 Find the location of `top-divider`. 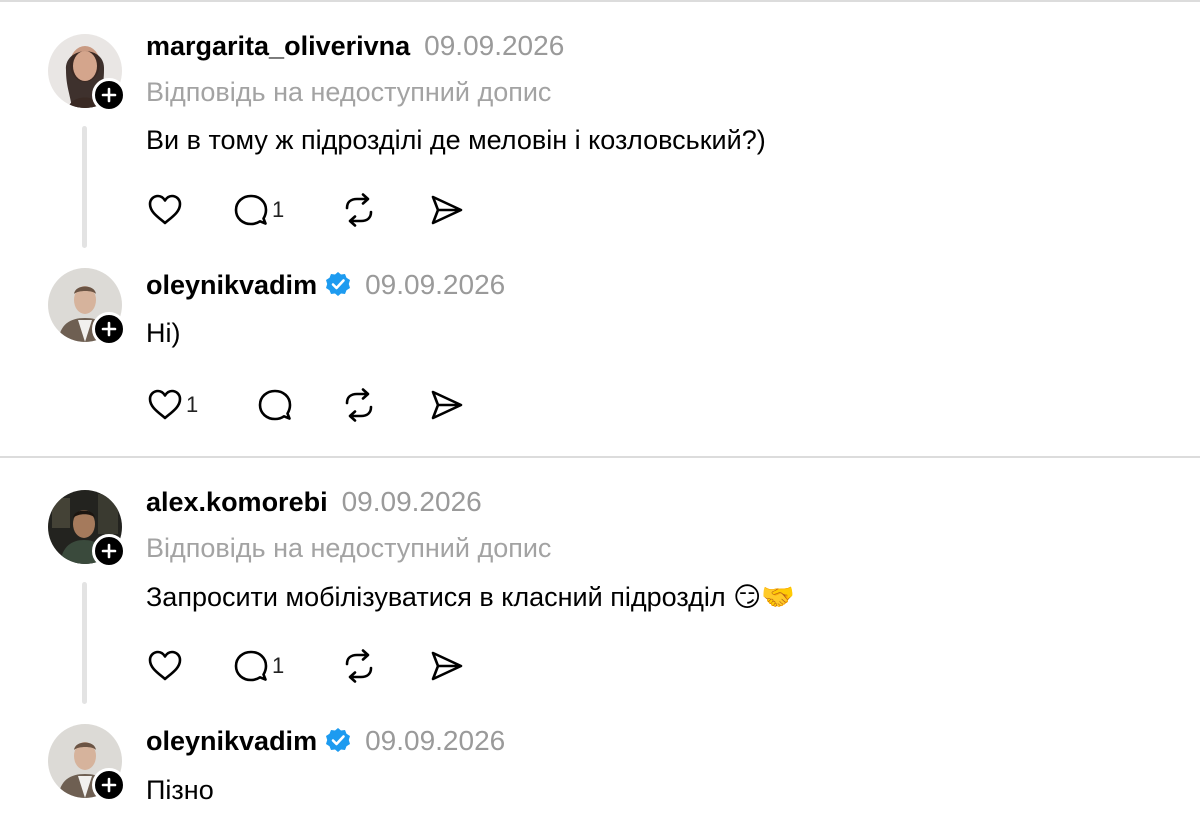

top-divider is located at coordinates (600, 1).